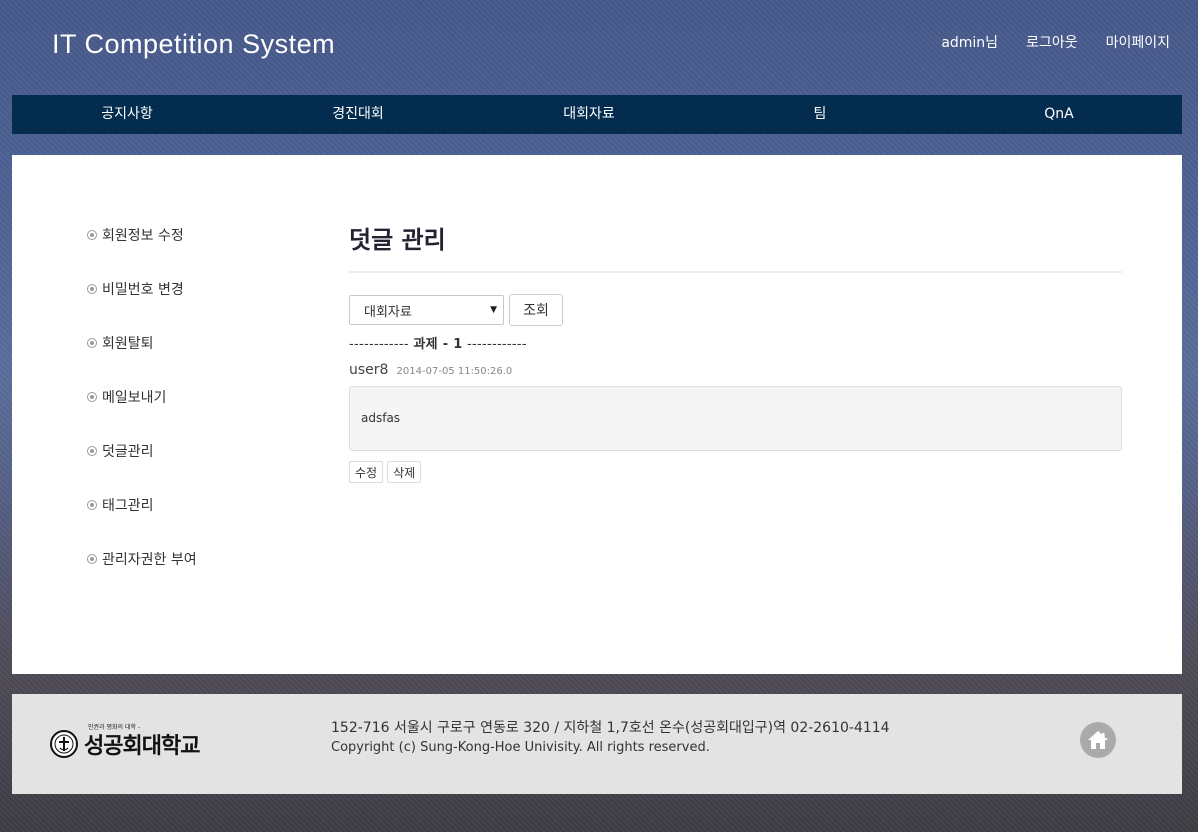 This screenshot has width=1198, height=832. I want to click on sidebar-item-send-mail: 메일보내기, so click(142, 397).